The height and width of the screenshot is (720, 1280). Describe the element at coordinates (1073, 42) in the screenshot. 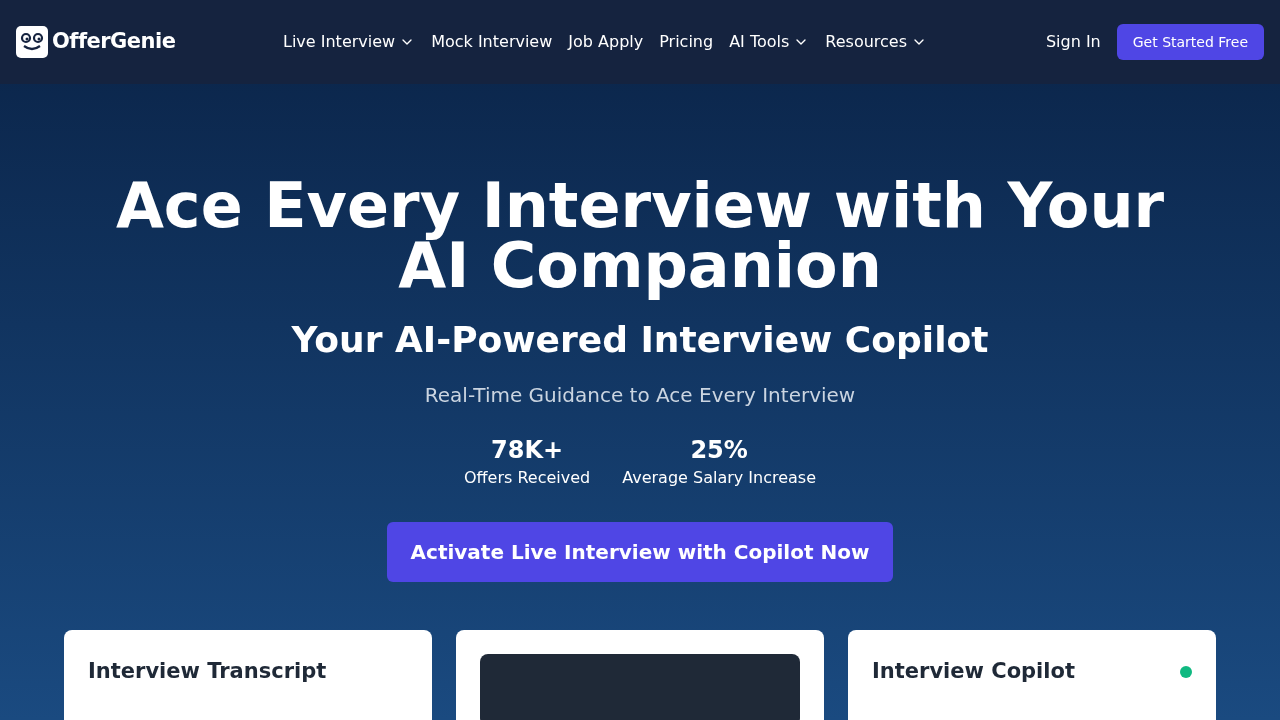

I see `sign-in-link: Sign In` at that location.